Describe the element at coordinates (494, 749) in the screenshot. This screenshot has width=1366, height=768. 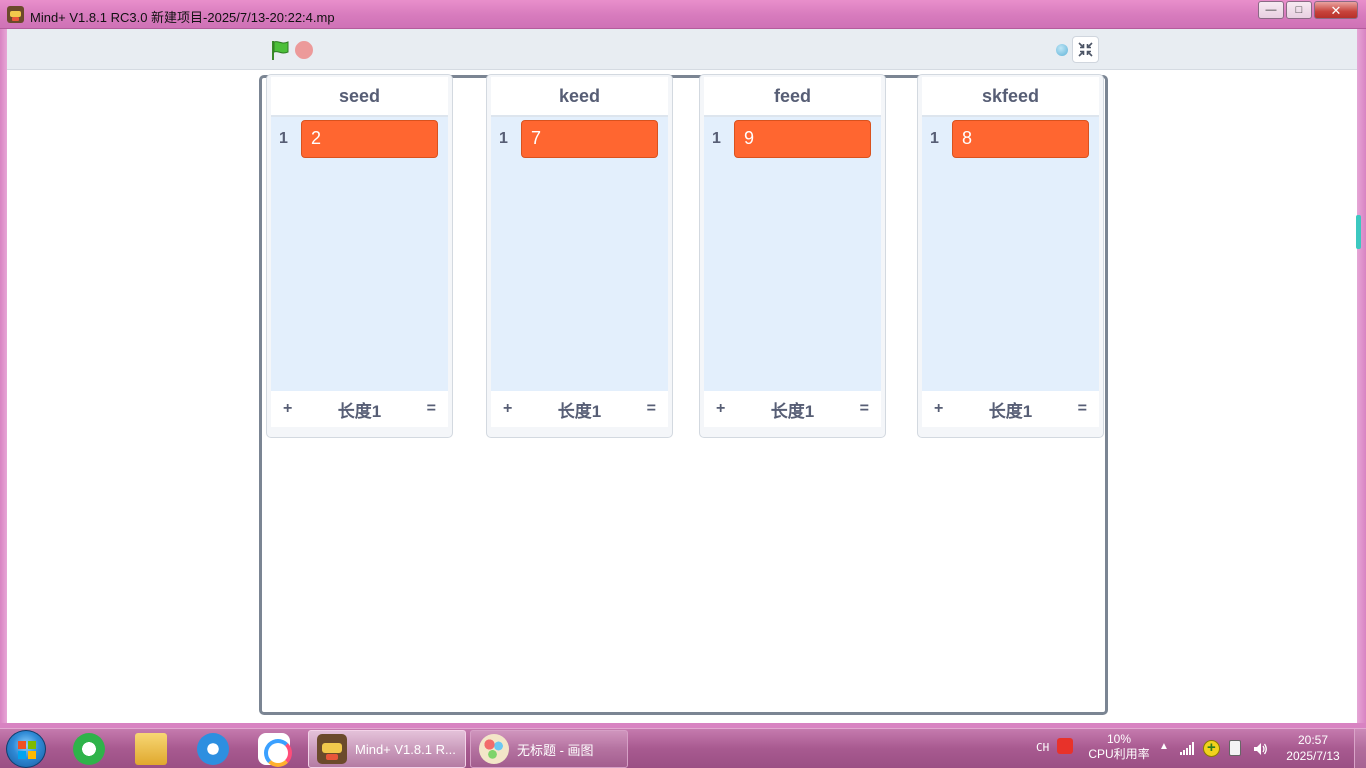
I see `paint-icon` at that location.